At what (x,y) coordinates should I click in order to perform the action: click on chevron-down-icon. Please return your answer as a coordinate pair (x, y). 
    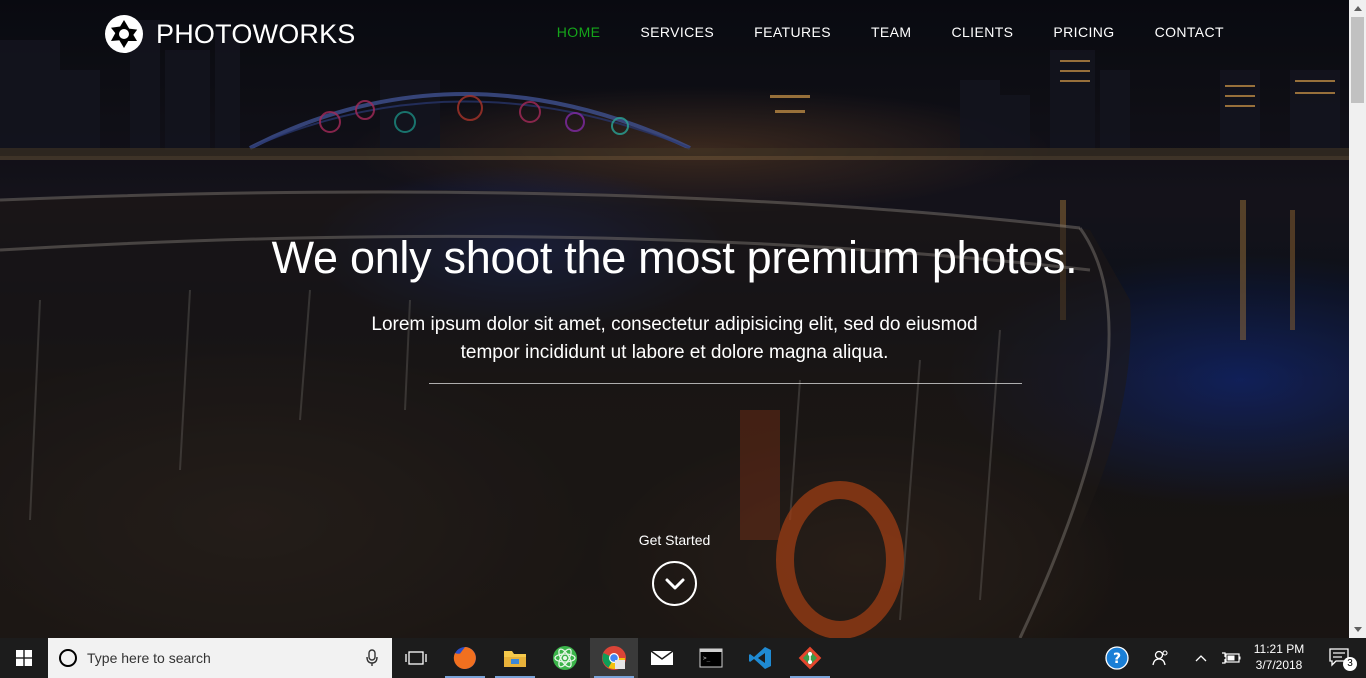
    Looking at the image, I should click on (674, 583).